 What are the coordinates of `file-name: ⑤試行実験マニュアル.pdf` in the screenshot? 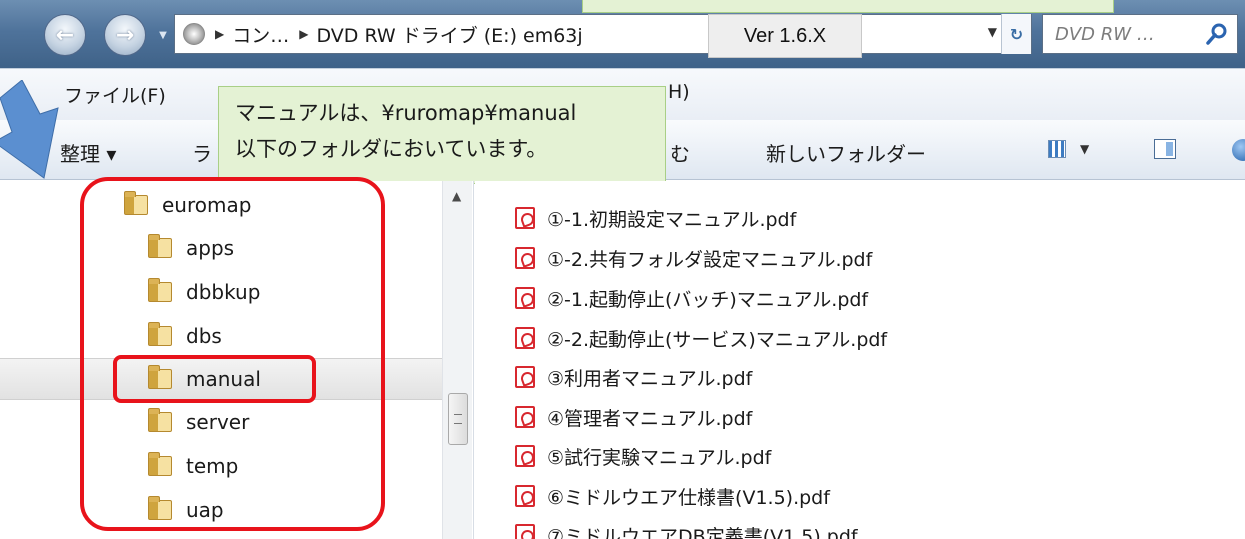 It's located at (659, 457).